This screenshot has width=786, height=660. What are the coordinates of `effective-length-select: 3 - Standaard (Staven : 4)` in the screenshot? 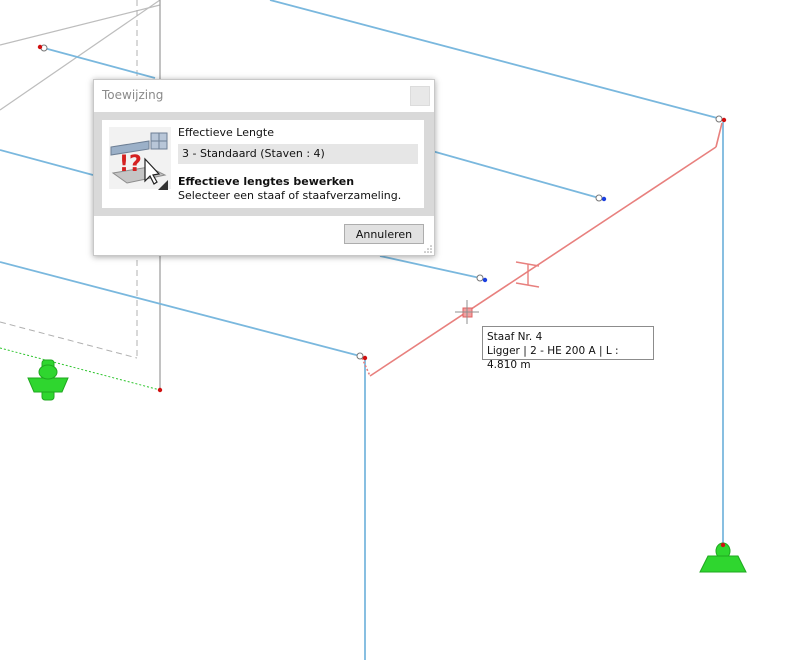 It's located at (298, 154).